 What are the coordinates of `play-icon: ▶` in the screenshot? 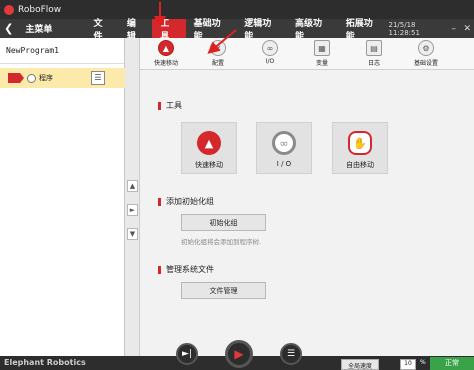 It's located at (239, 354).